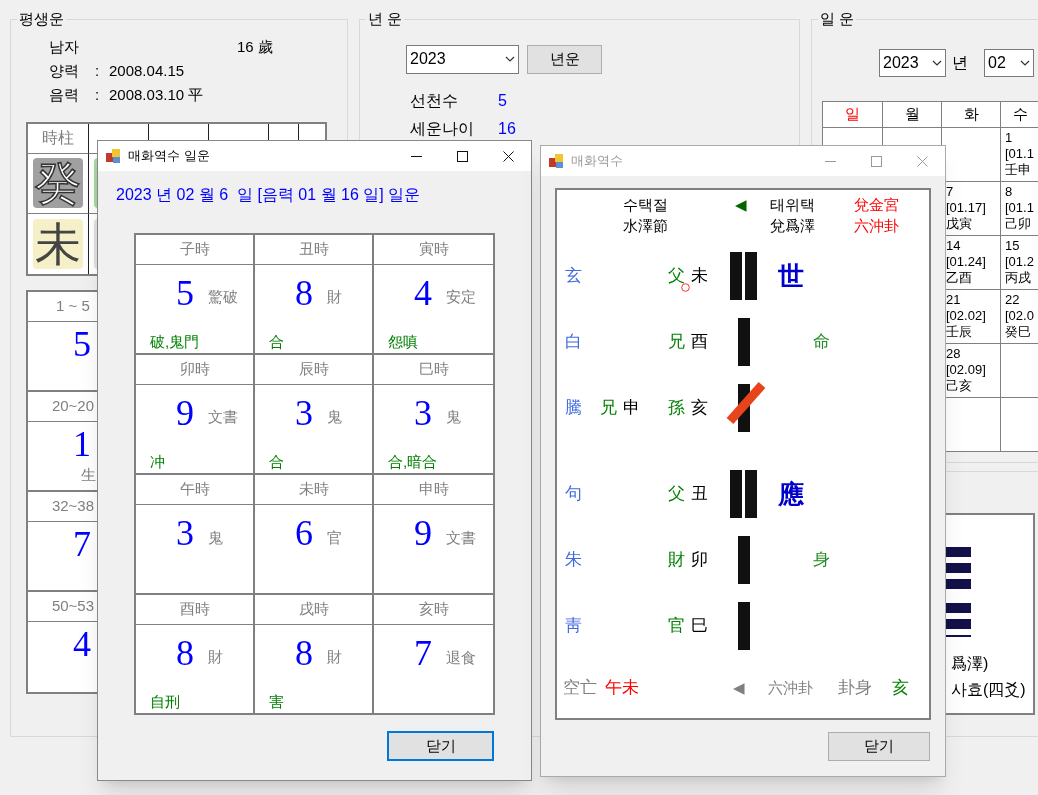  What do you see at coordinates (970, 663) in the screenshot?
I see `hexagram-note: 爲澤)` at bounding box center [970, 663].